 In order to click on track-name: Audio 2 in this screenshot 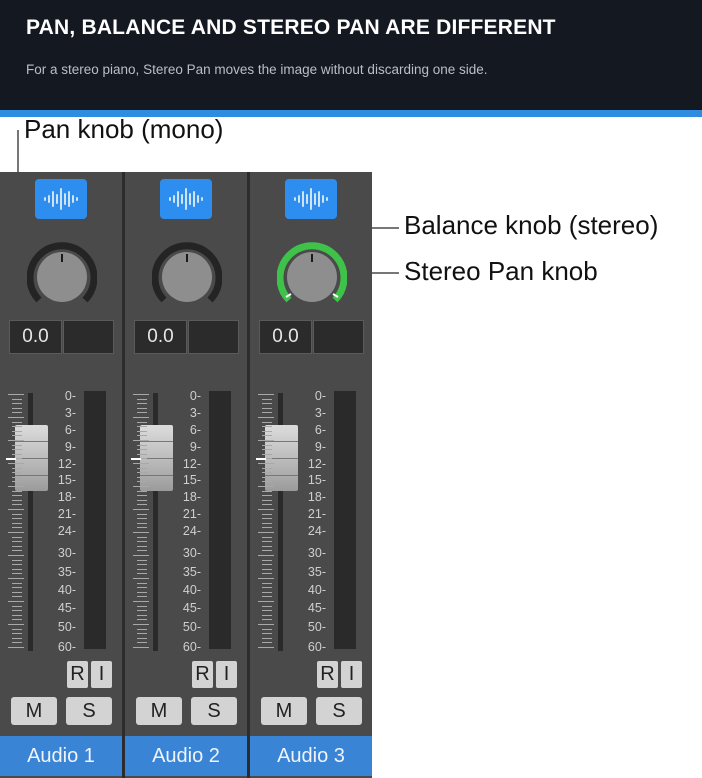, I will do `click(186, 756)`.